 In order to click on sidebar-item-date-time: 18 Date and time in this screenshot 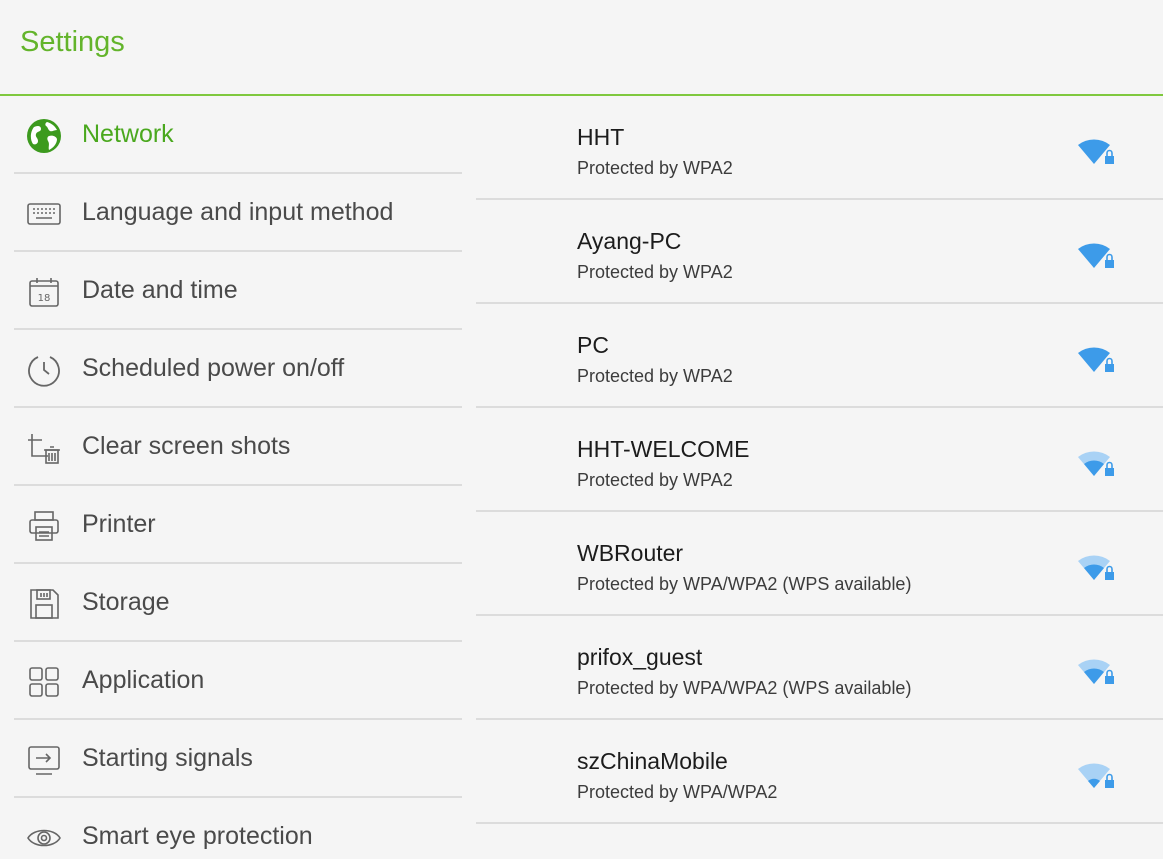, I will do `click(238, 291)`.